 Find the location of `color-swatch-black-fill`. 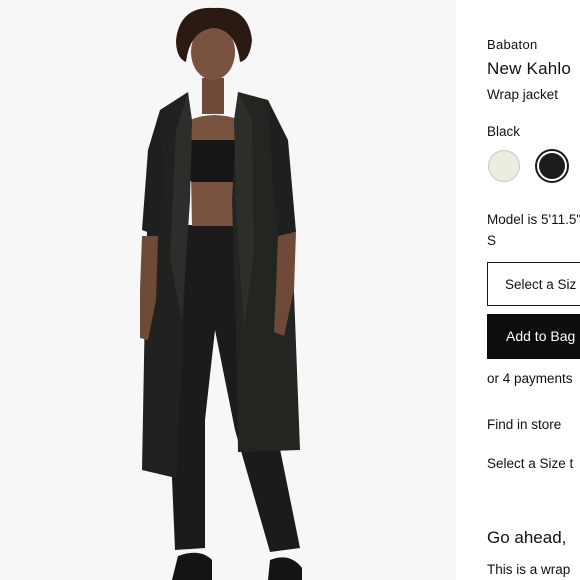

color-swatch-black-fill is located at coordinates (552, 166).